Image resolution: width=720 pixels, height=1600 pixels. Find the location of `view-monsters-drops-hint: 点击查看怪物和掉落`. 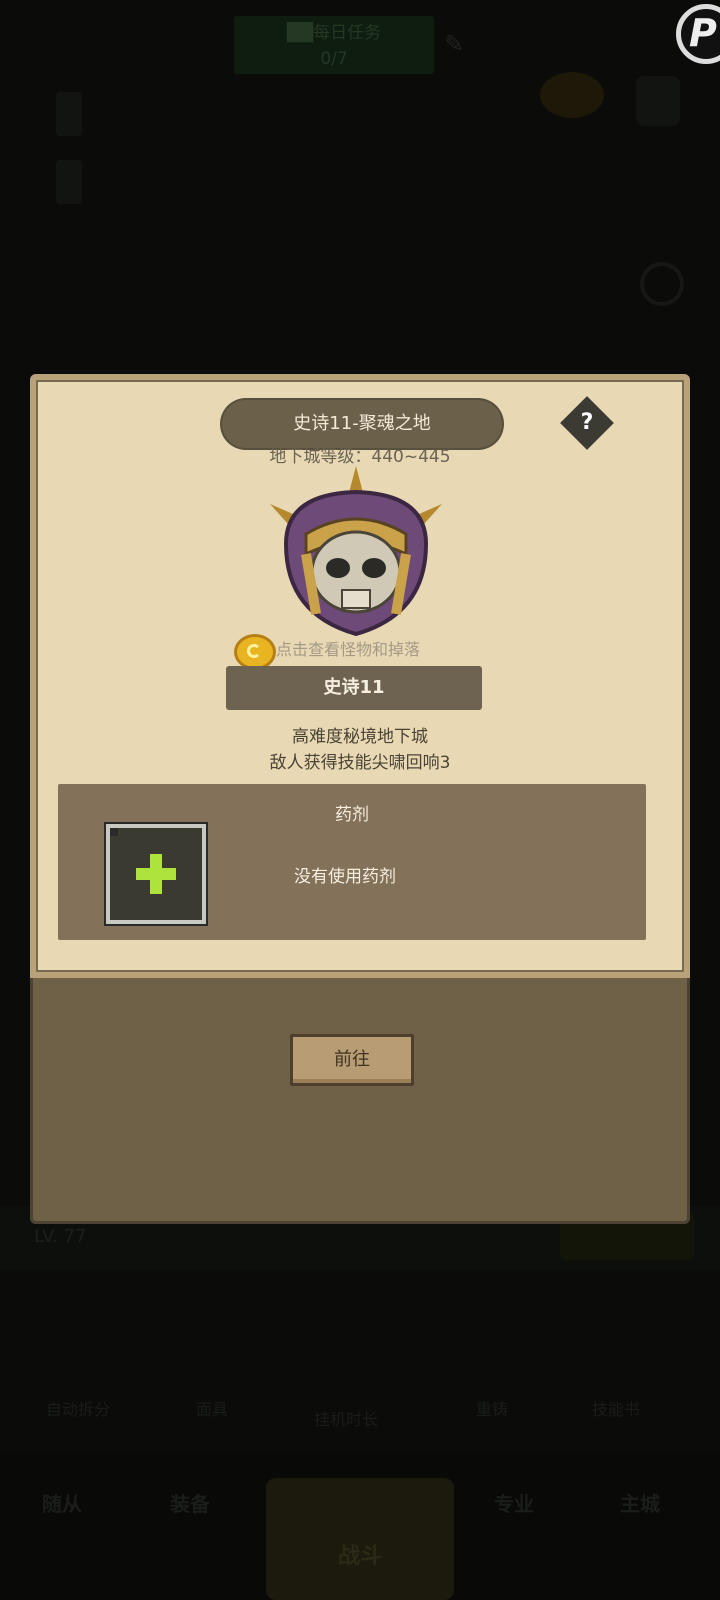

view-monsters-drops-hint: 点击查看怪物和掉落 is located at coordinates (348, 648).